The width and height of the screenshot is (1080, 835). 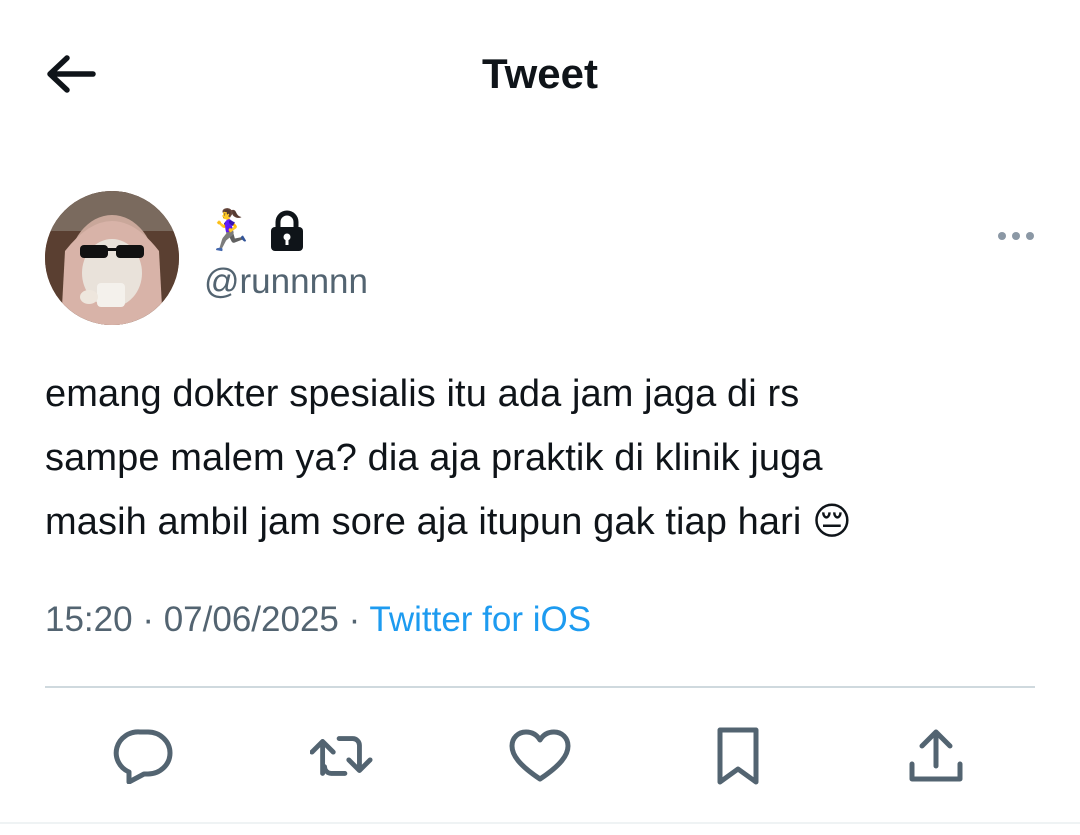 What do you see at coordinates (89, 619) in the screenshot?
I see `tweet-time: 15:20` at bounding box center [89, 619].